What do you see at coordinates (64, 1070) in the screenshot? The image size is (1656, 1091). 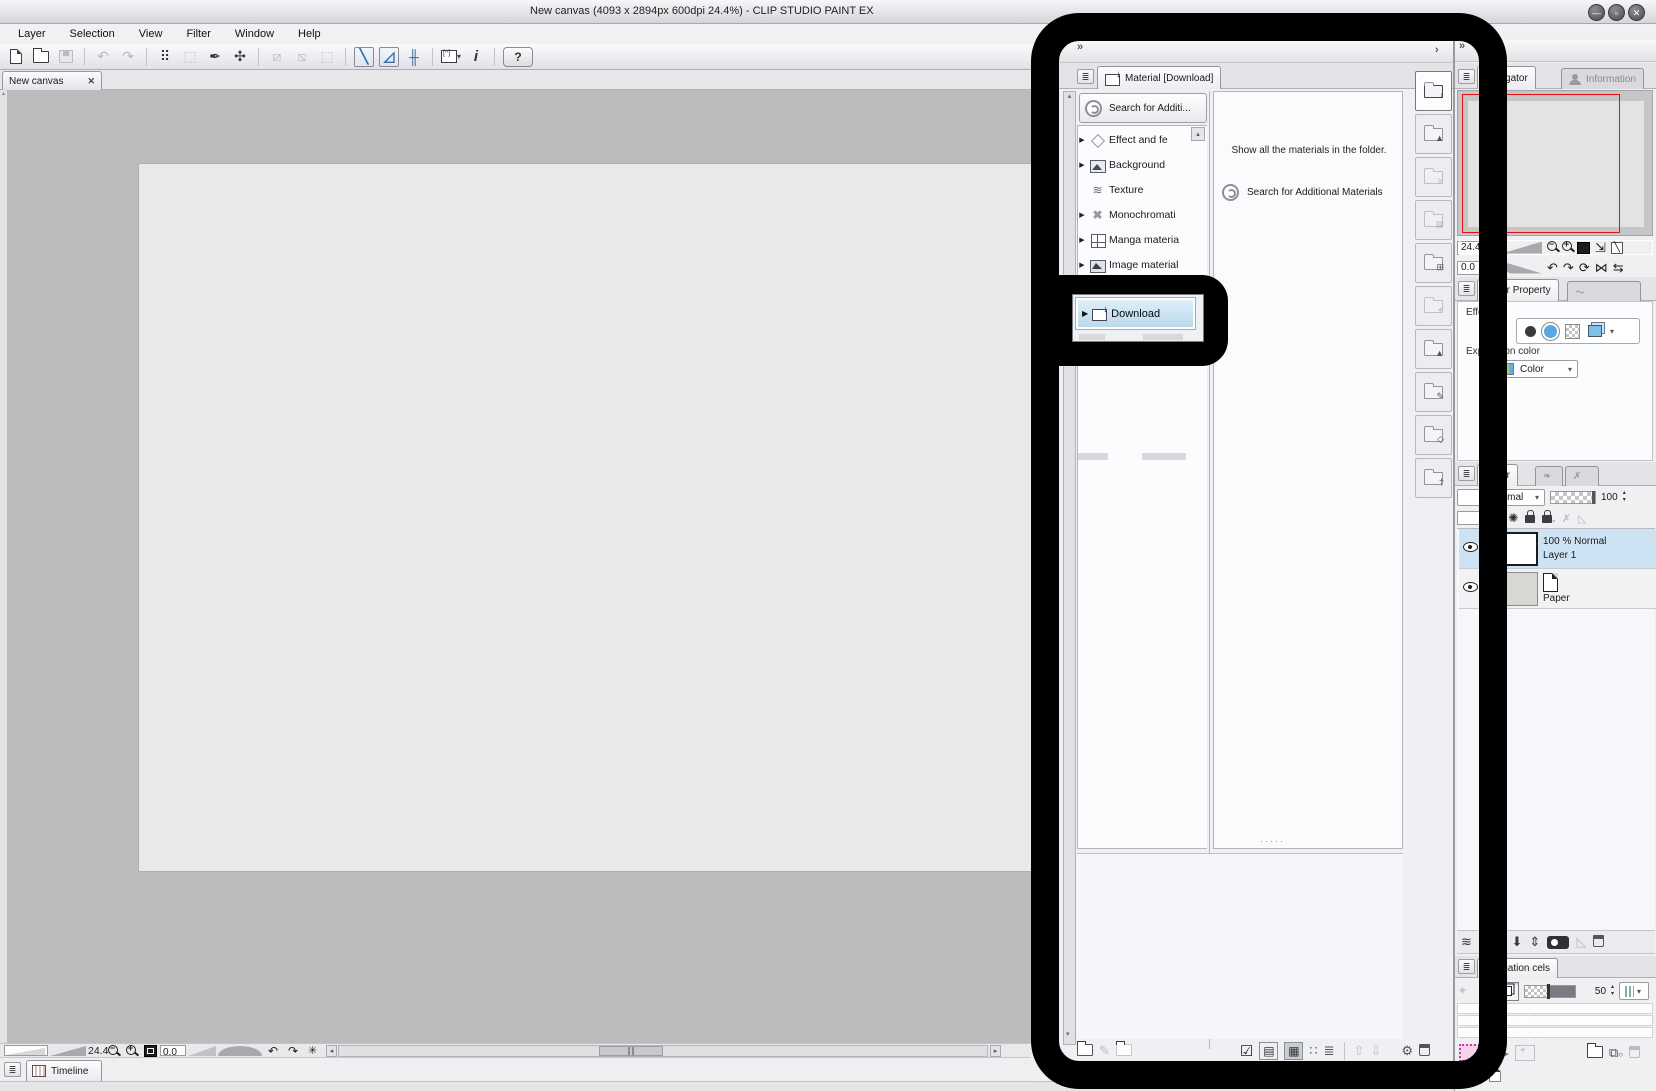 I see `tab-timeline: Timeline` at bounding box center [64, 1070].